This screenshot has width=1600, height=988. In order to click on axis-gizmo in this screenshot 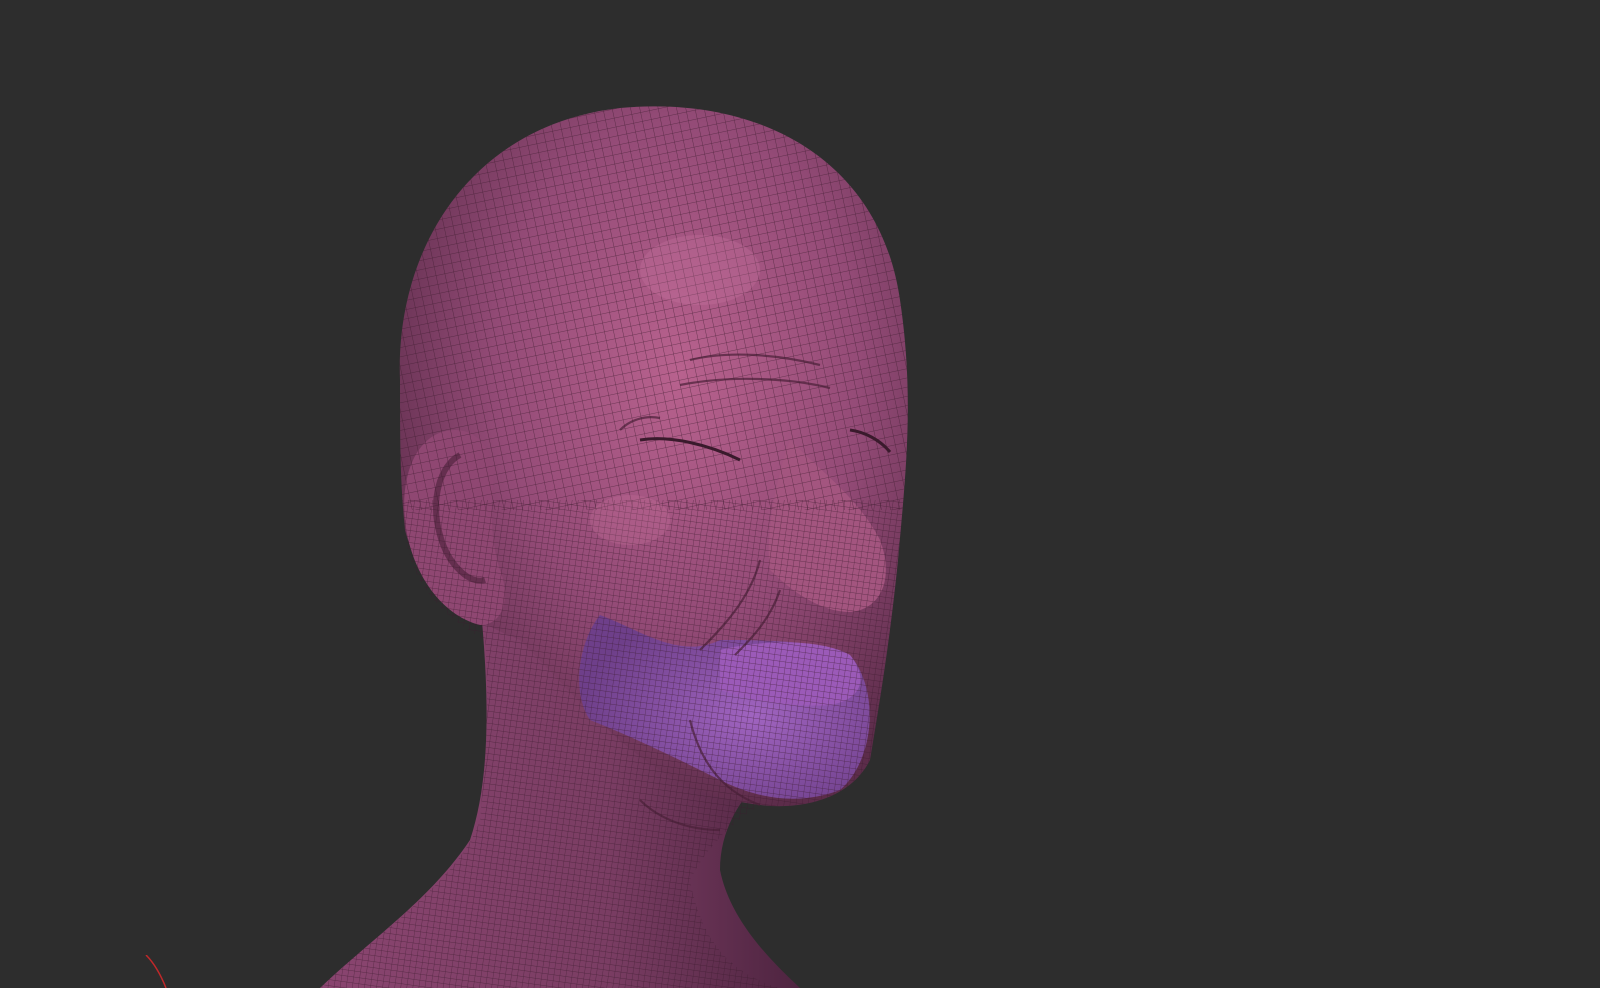, I will do `click(156, 971)`.